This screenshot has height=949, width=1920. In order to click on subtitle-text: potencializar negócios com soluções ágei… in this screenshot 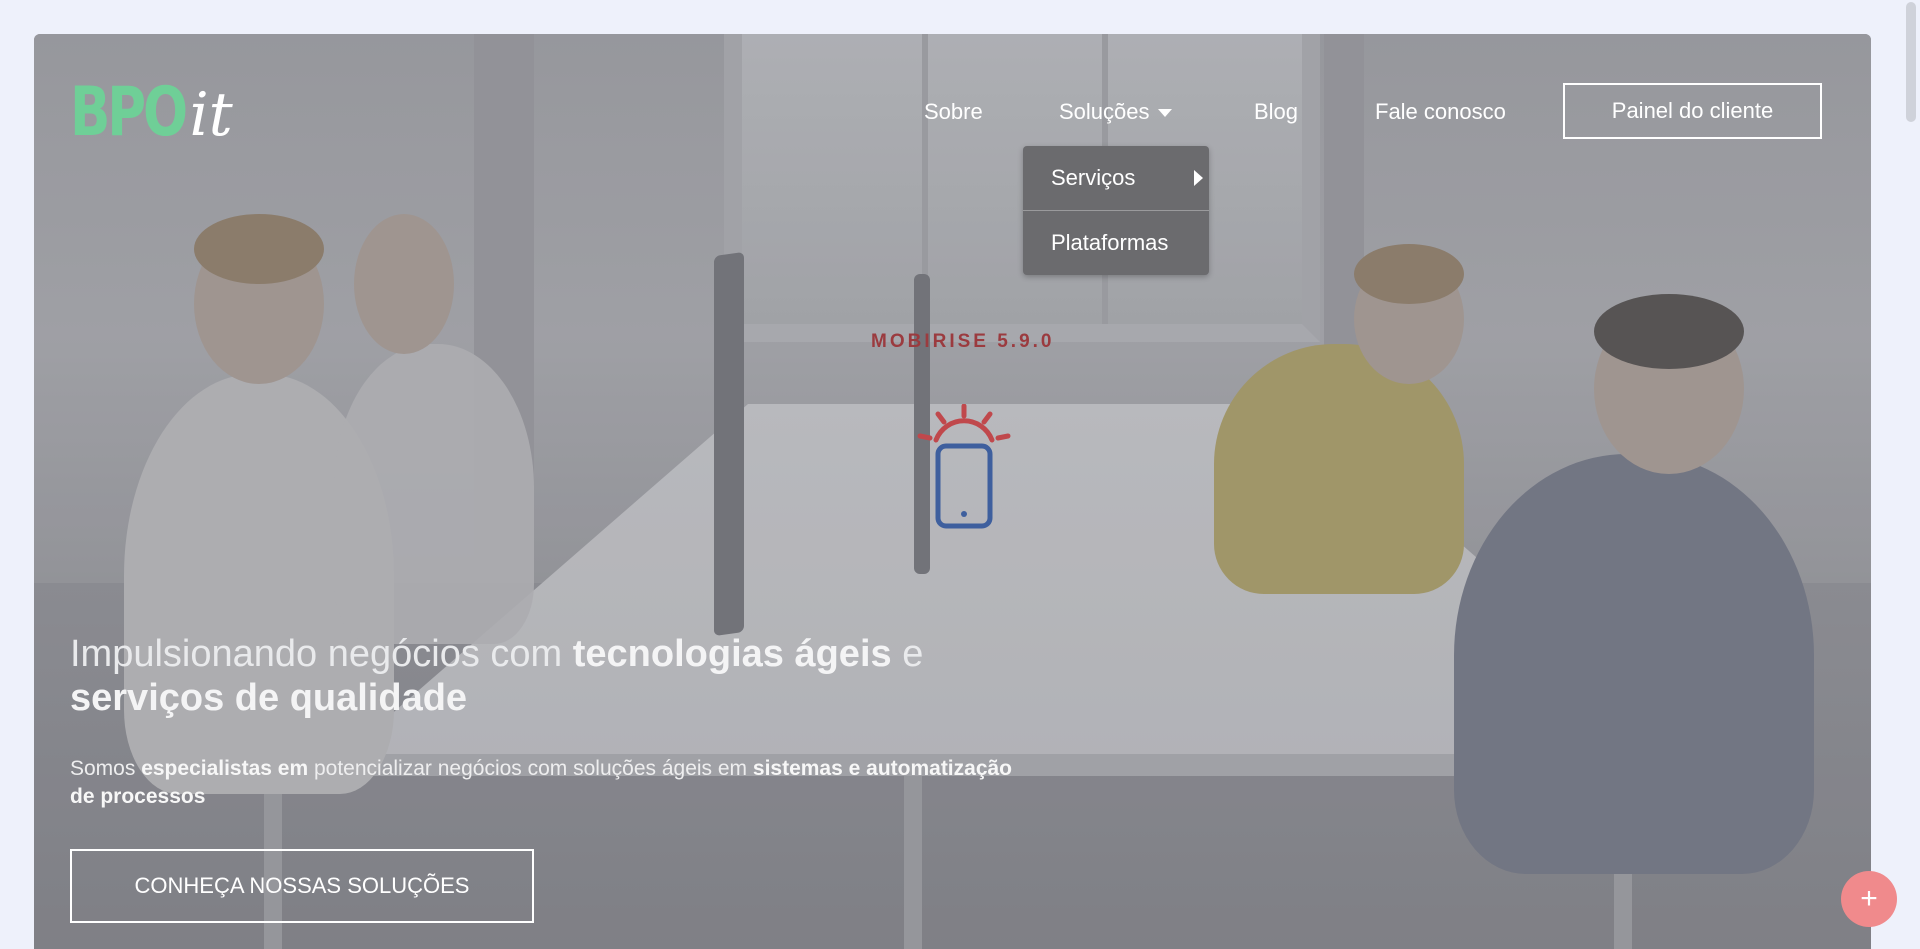, I will do `click(530, 768)`.